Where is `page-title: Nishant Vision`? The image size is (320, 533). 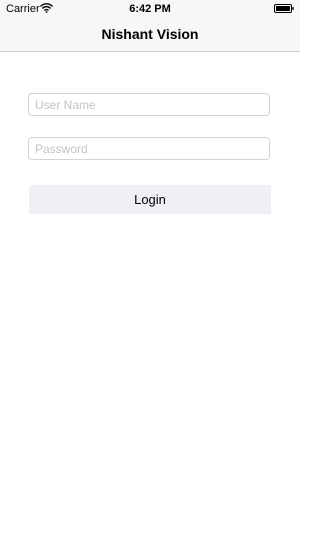 page-title: Nishant Vision is located at coordinates (150, 34).